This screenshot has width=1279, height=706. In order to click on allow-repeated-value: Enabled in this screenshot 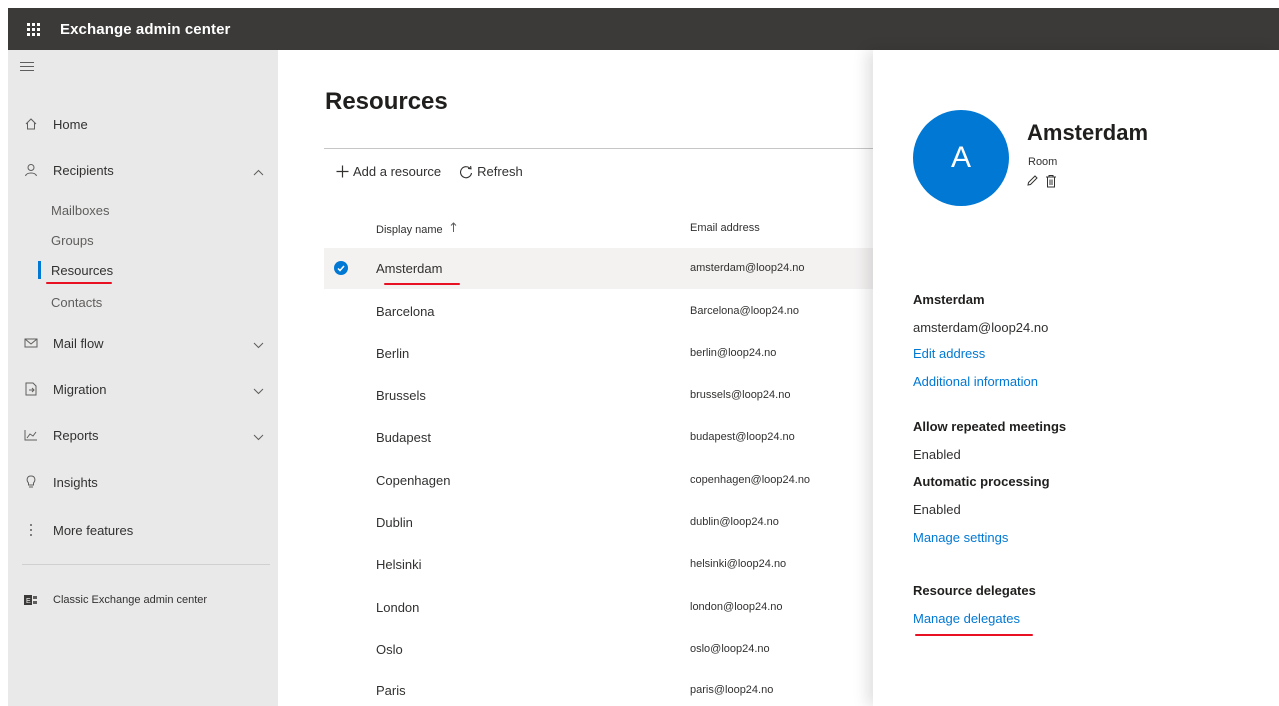, I will do `click(937, 454)`.